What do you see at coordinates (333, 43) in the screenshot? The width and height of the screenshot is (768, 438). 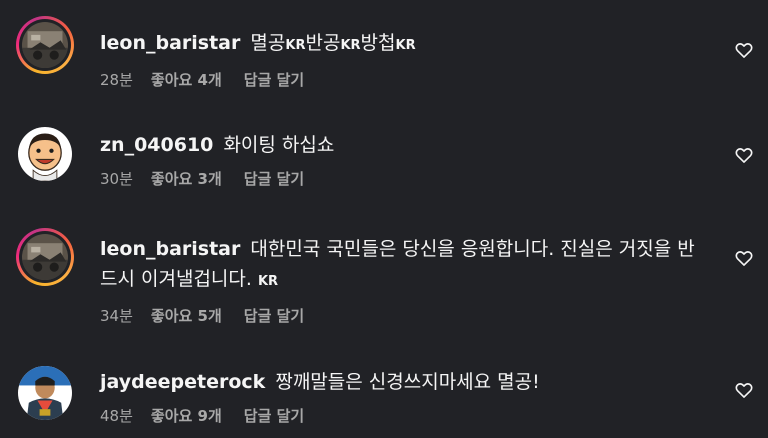 I see `comment-text: 멸공KR반공KR방첩KR` at bounding box center [333, 43].